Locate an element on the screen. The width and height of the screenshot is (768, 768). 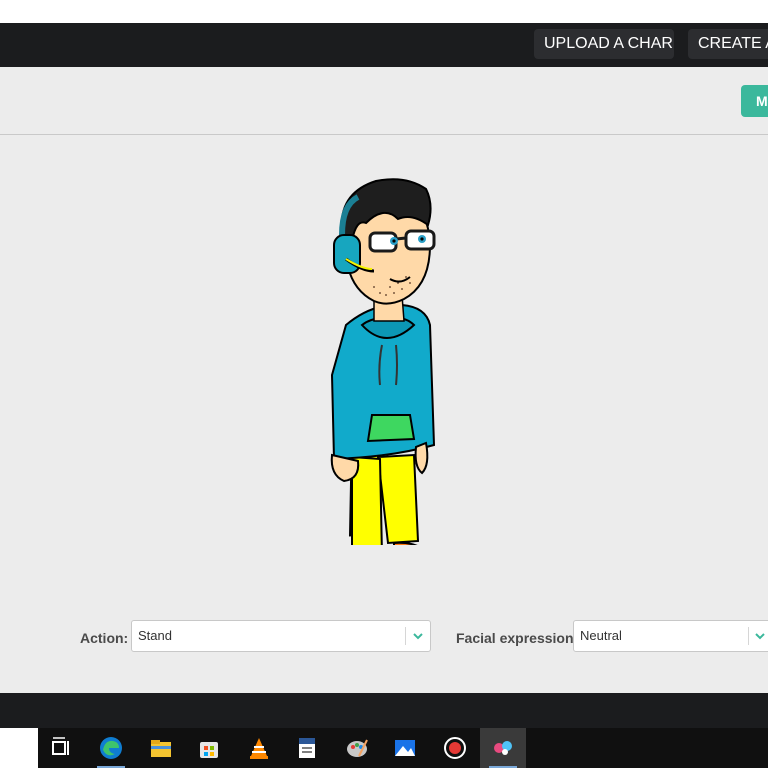
create-char-button: CREATE A is located at coordinates (728, 44).